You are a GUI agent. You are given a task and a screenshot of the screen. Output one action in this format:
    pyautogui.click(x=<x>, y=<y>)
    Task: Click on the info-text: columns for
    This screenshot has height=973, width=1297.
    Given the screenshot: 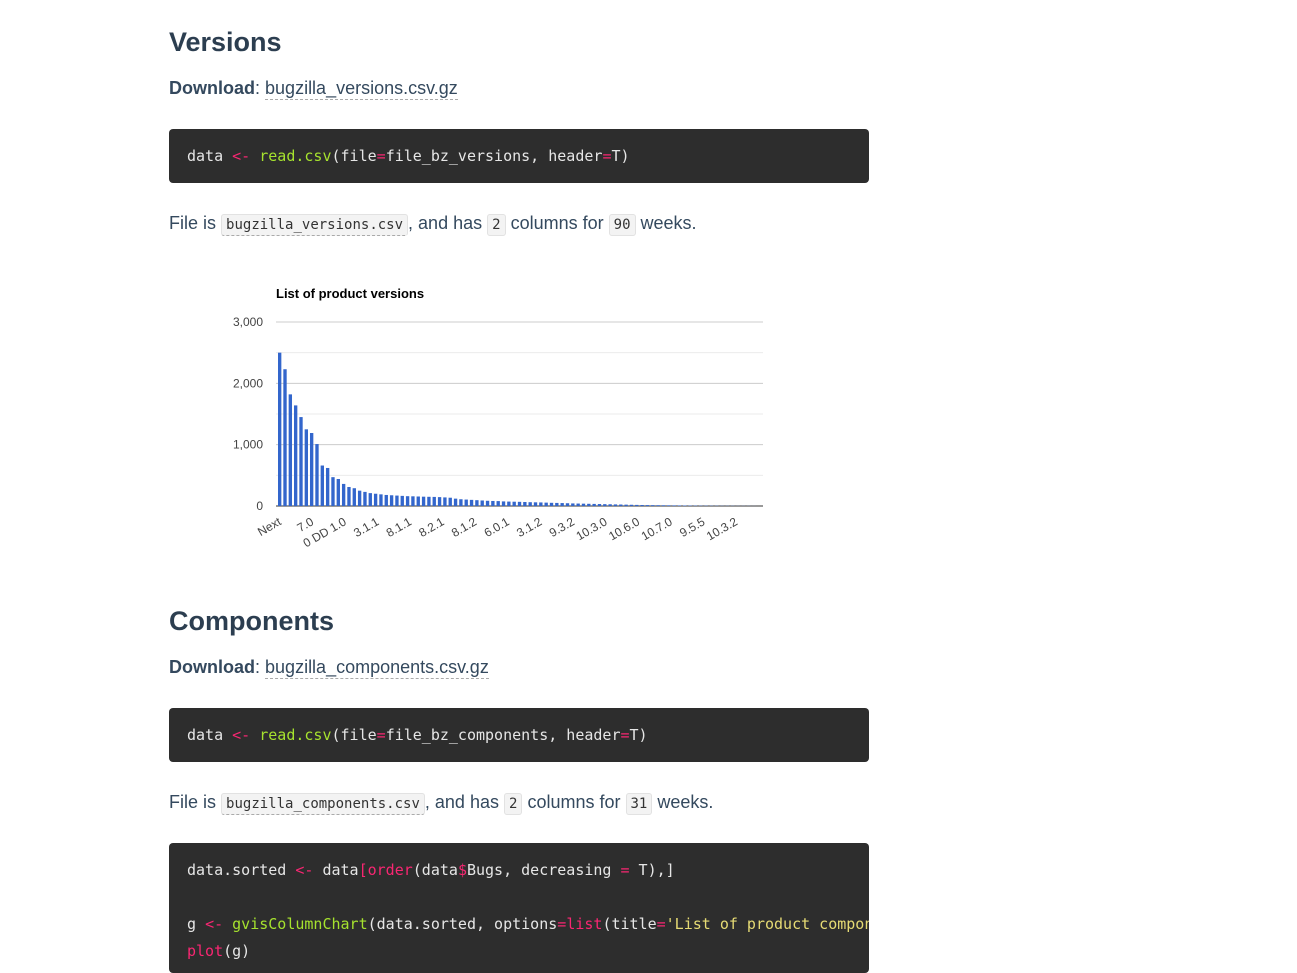 What is the action you would take?
    pyautogui.click(x=573, y=802)
    